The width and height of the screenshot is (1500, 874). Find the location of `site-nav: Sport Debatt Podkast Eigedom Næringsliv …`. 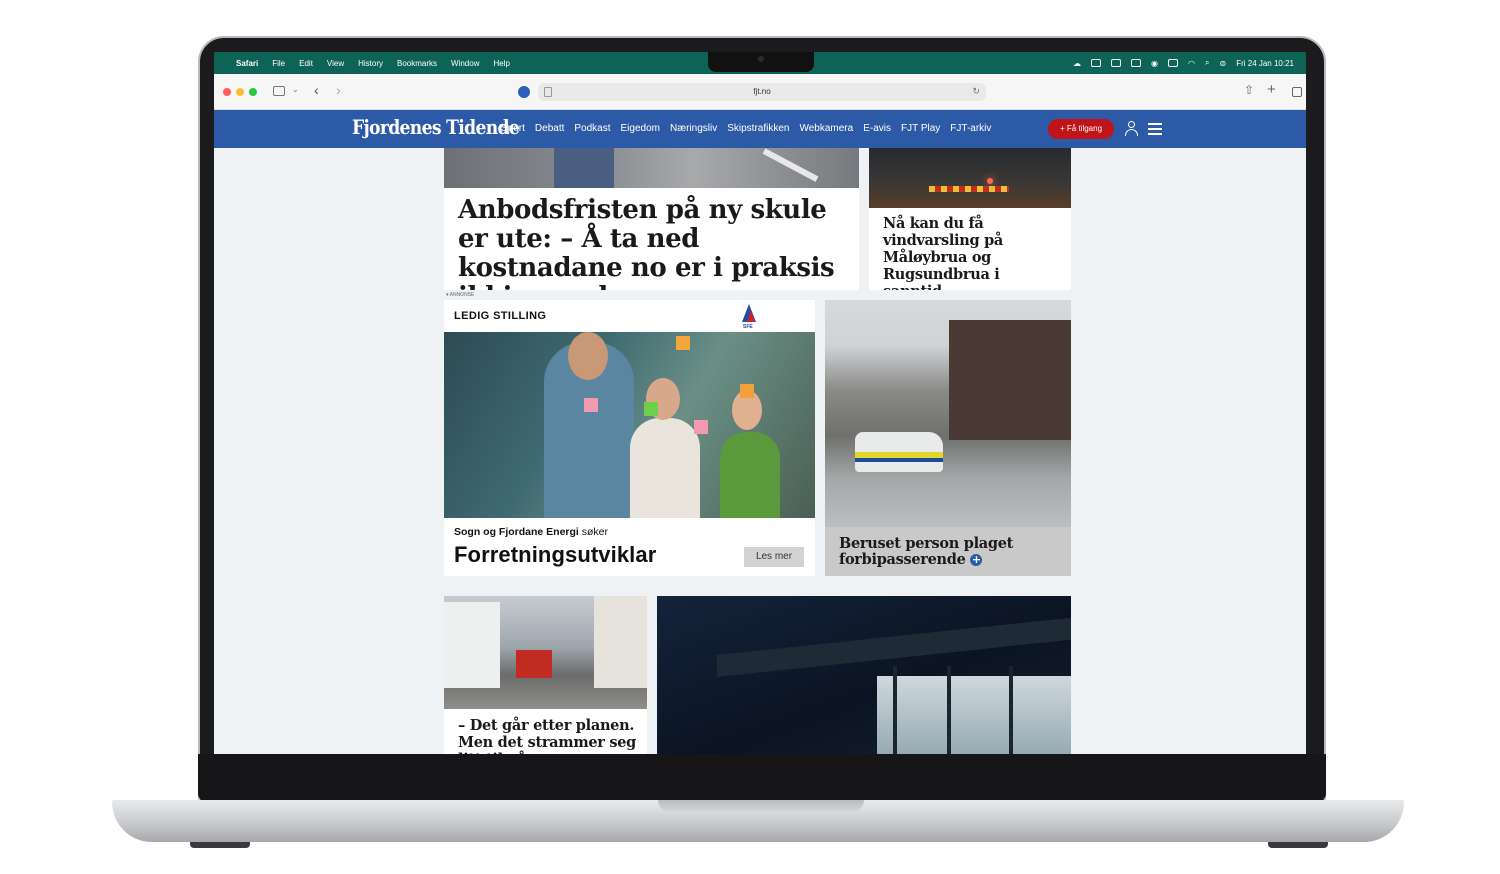

site-nav: Sport Debatt Podkast Eigedom Næringsliv … is located at coordinates (746, 128).